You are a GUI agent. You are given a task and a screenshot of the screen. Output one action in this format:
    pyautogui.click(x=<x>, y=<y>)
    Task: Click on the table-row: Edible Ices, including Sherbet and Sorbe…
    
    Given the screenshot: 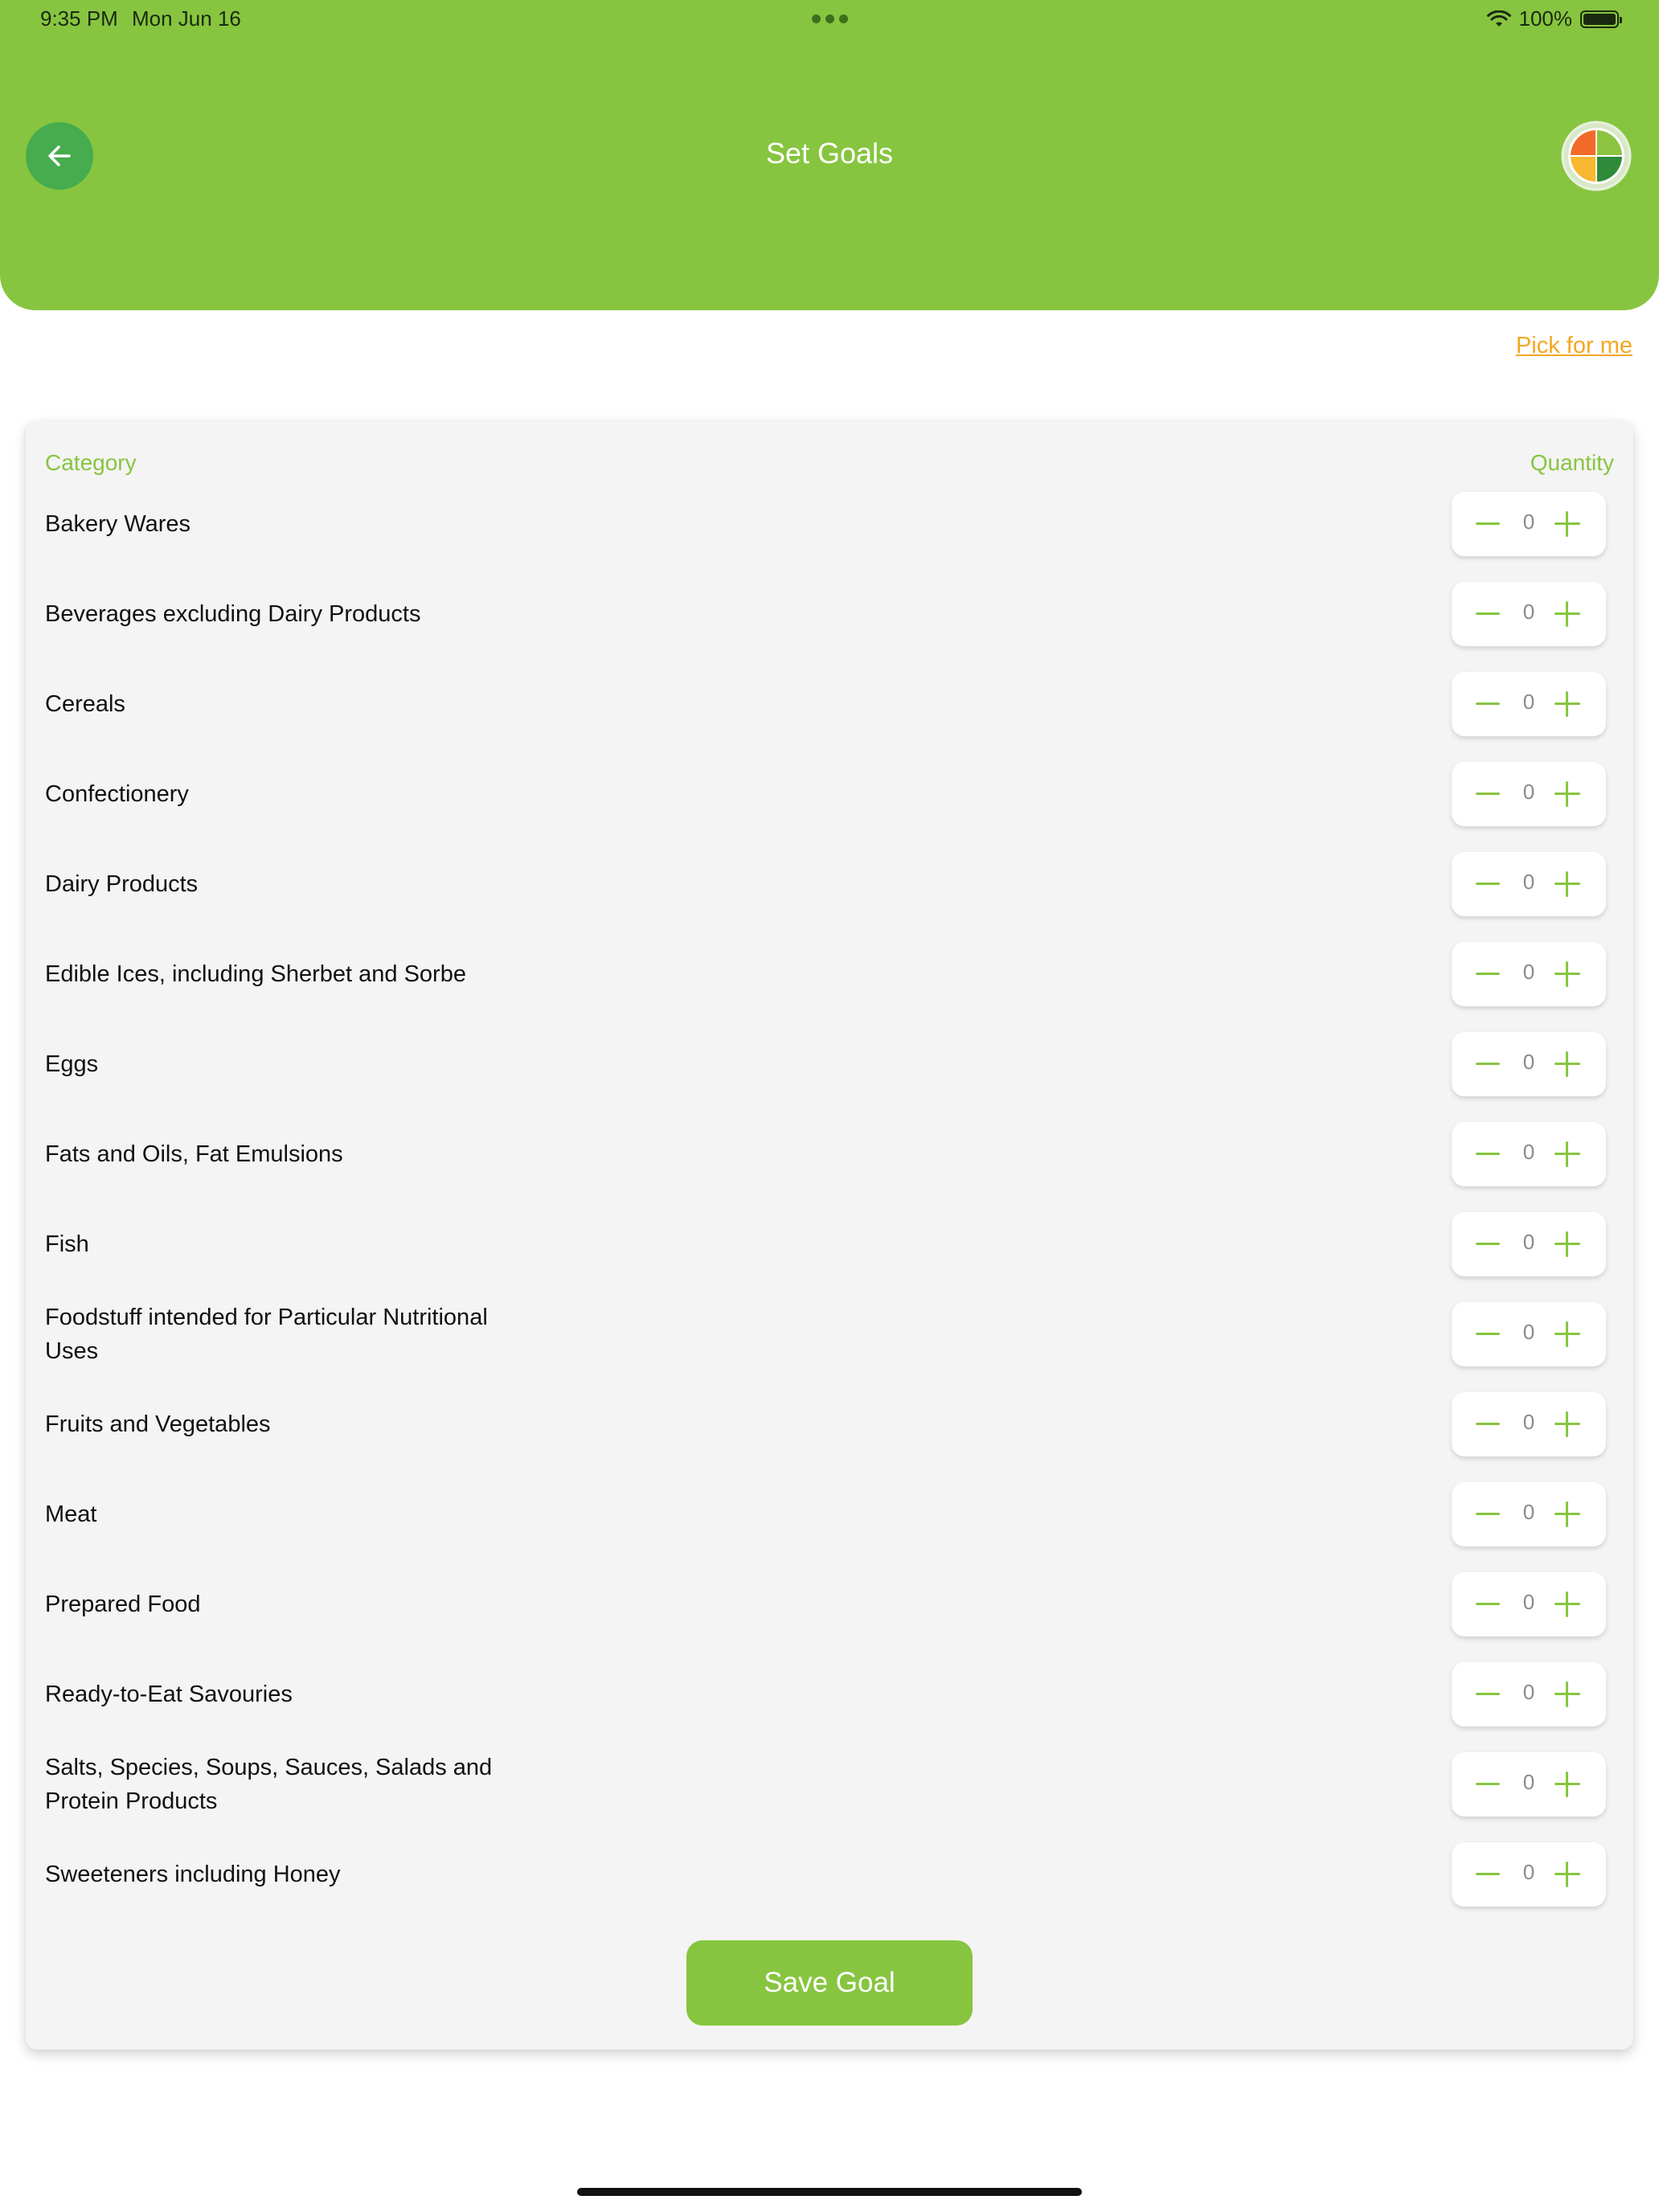 What is the action you would take?
    pyautogui.click(x=829, y=974)
    